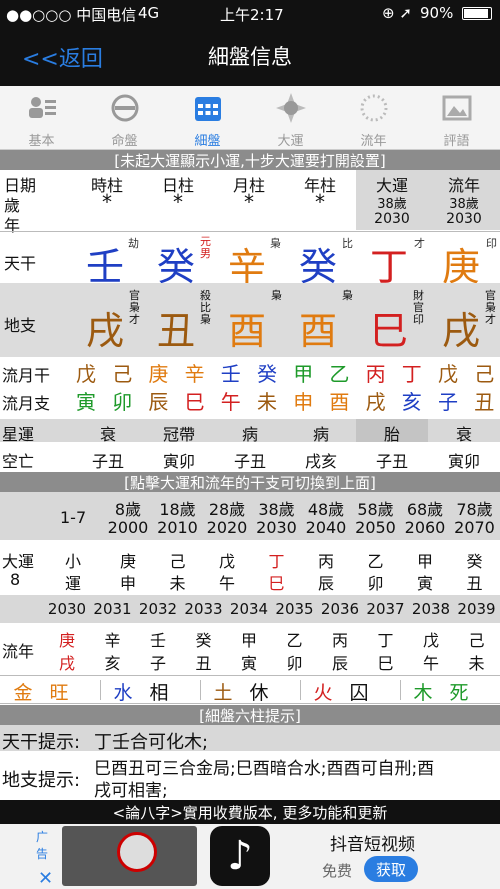 The image size is (500, 889). What do you see at coordinates (250, 812) in the screenshot?
I see `upgrade-banner: <論八字>實用收費版本, 更多功能和更新` at bounding box center [250, 812].